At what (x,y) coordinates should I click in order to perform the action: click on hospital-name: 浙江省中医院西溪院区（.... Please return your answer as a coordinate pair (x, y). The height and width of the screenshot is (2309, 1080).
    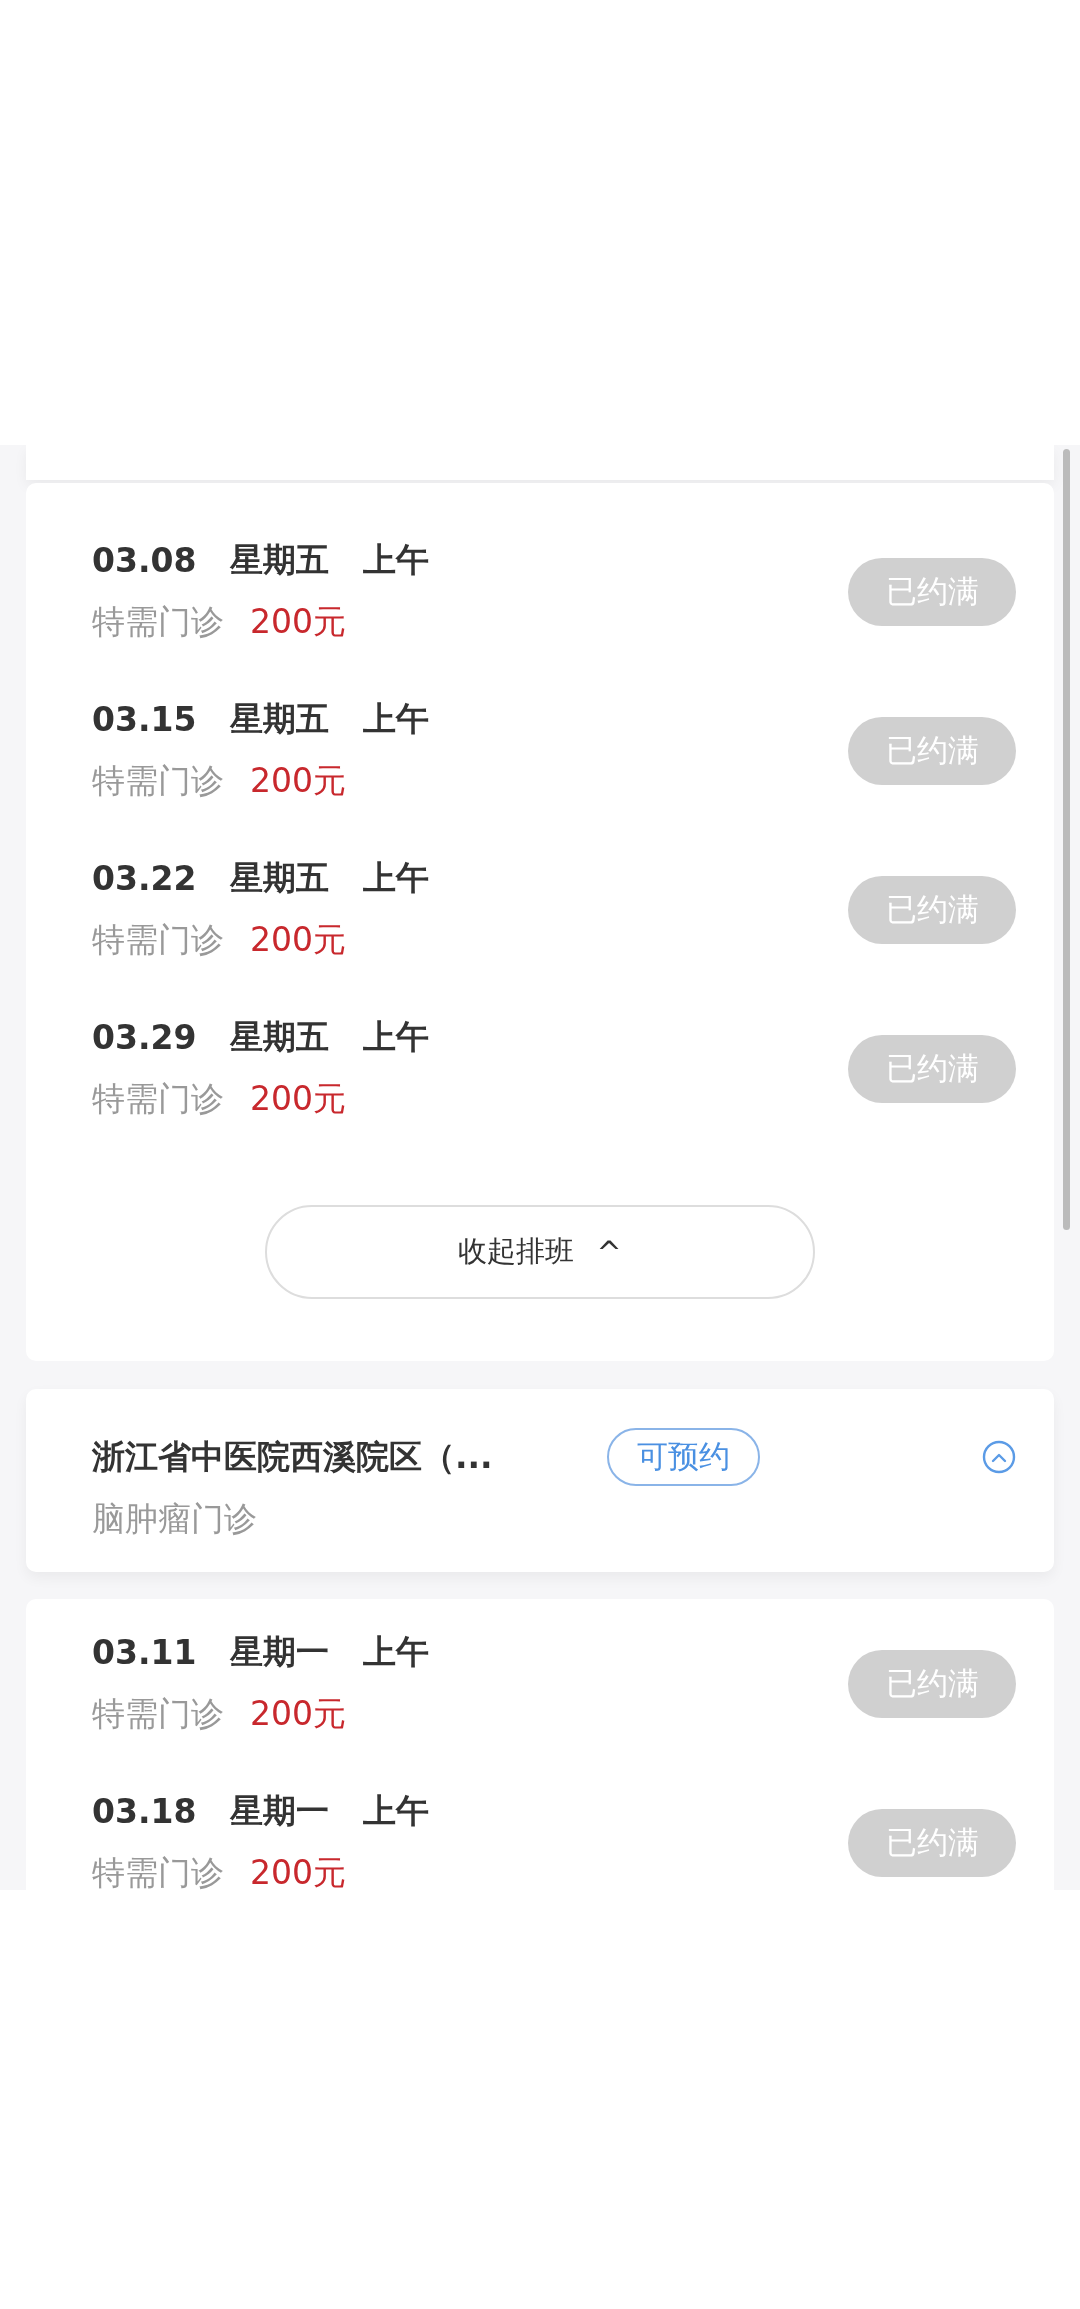
    Looking at the image, I should click on (293, 1456).